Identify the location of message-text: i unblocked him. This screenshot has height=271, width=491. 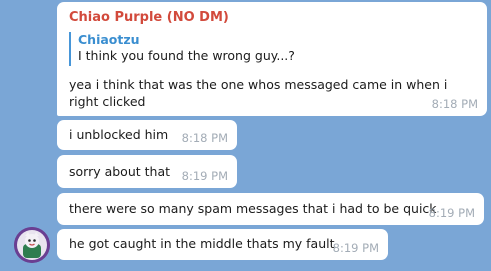
(119, 134).